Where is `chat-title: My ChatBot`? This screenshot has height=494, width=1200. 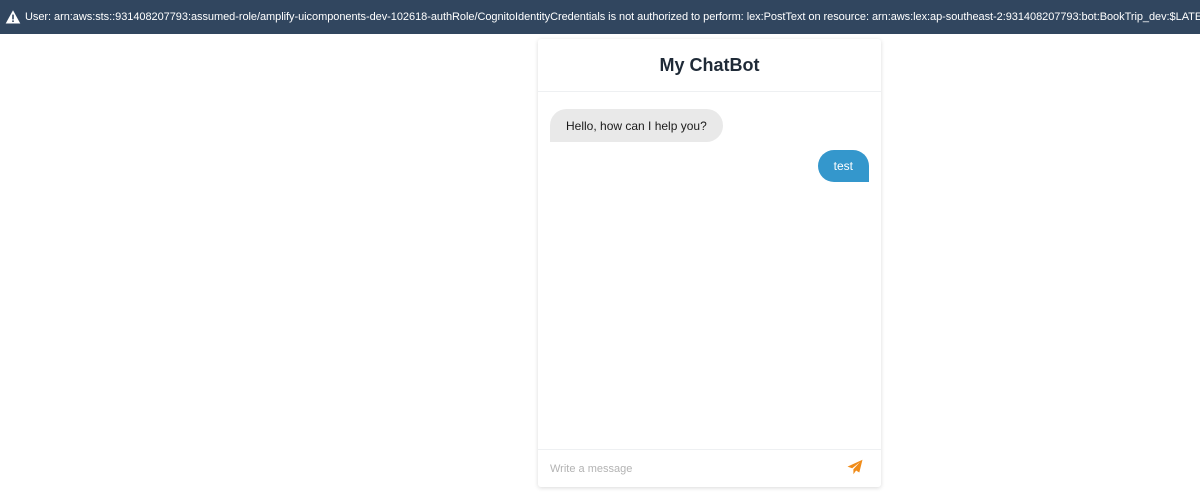
chat-title: My ChatBot is located at coordinates (709, 64).